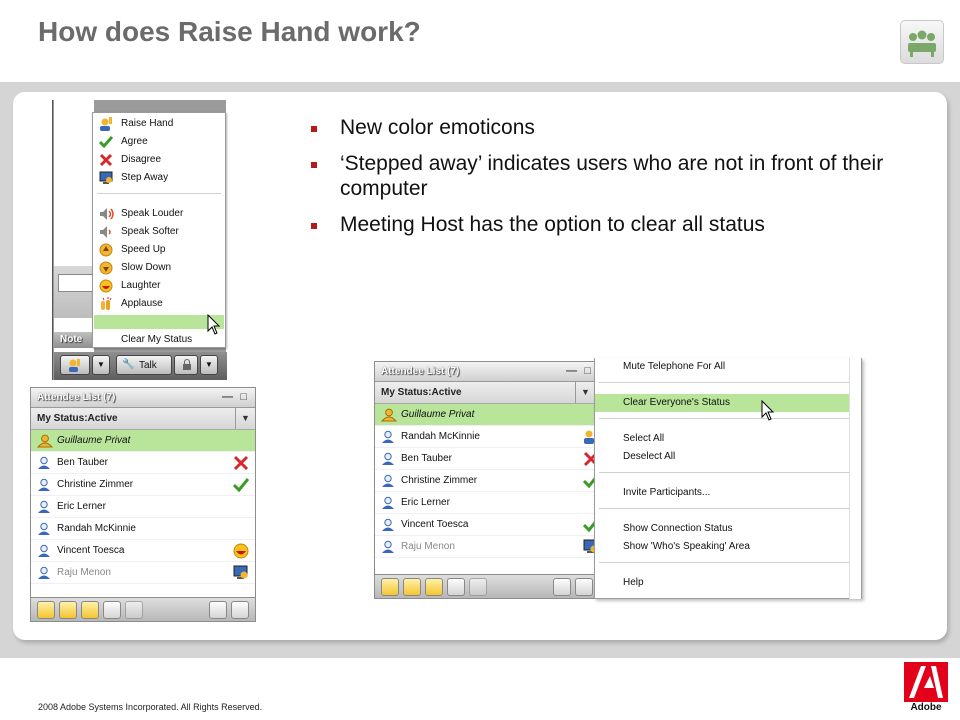 This screenshot has height=720, width=960. I want to click on menu-item-raise-hand: Raise Hand, so click(159, 124).